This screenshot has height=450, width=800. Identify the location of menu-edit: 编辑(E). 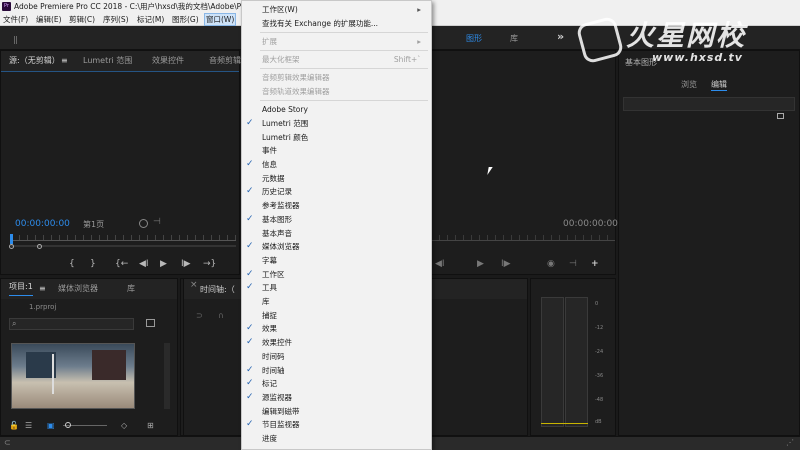
(49, 19).